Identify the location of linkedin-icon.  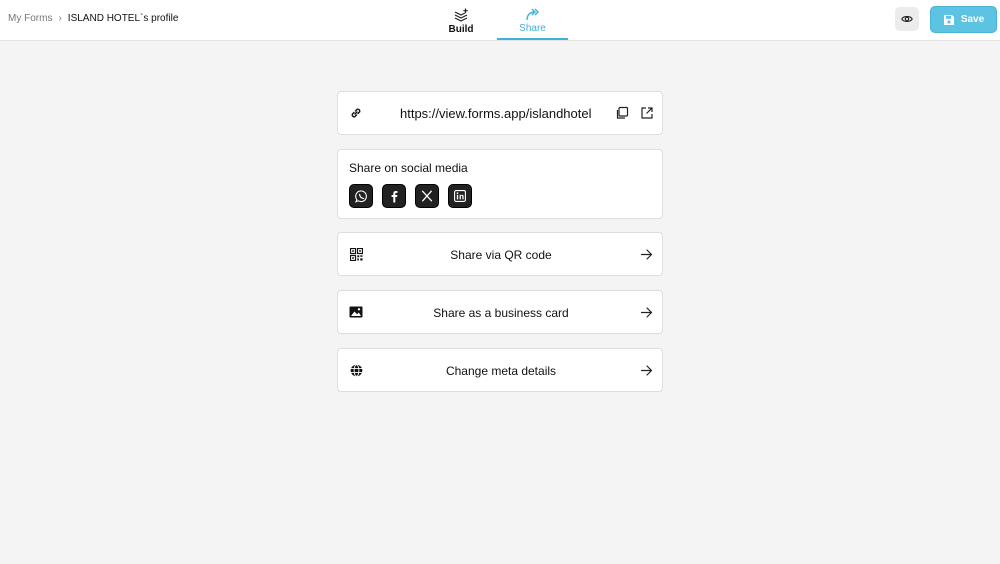
(460, 196).